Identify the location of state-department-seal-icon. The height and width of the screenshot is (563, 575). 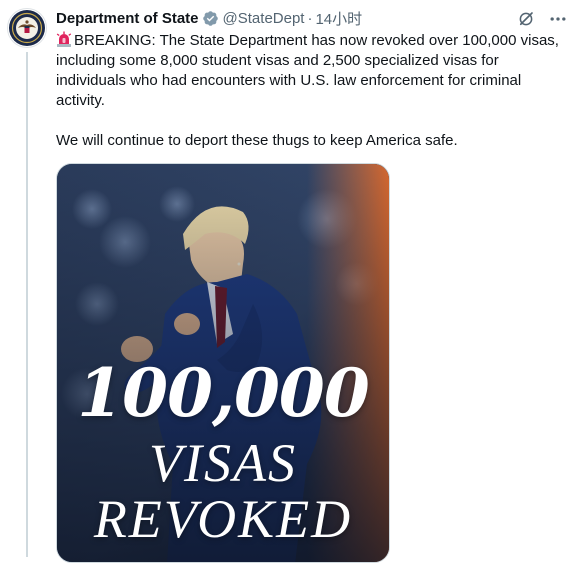
(27, 28).